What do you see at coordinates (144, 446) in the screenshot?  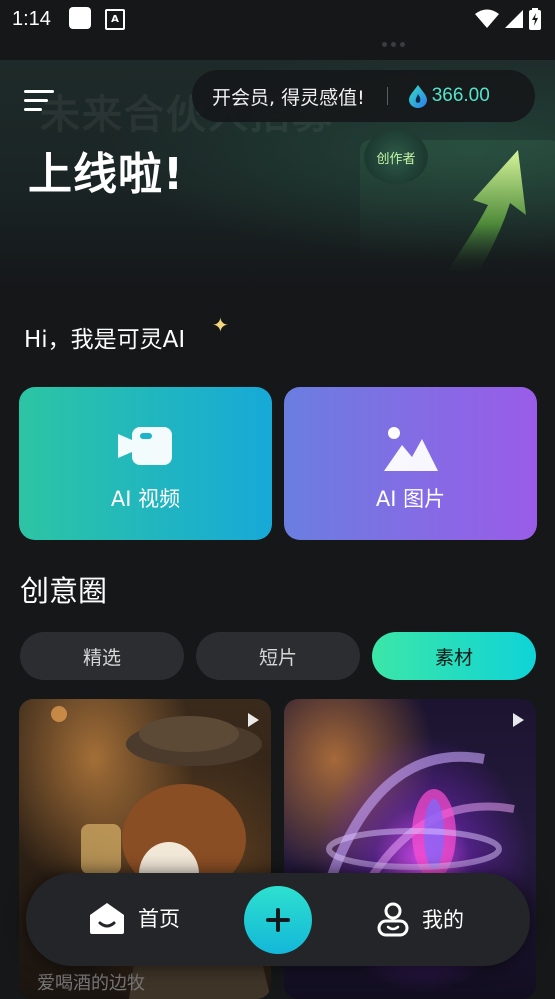 I see `video-camera-icon` at bounding box center [144, 446].